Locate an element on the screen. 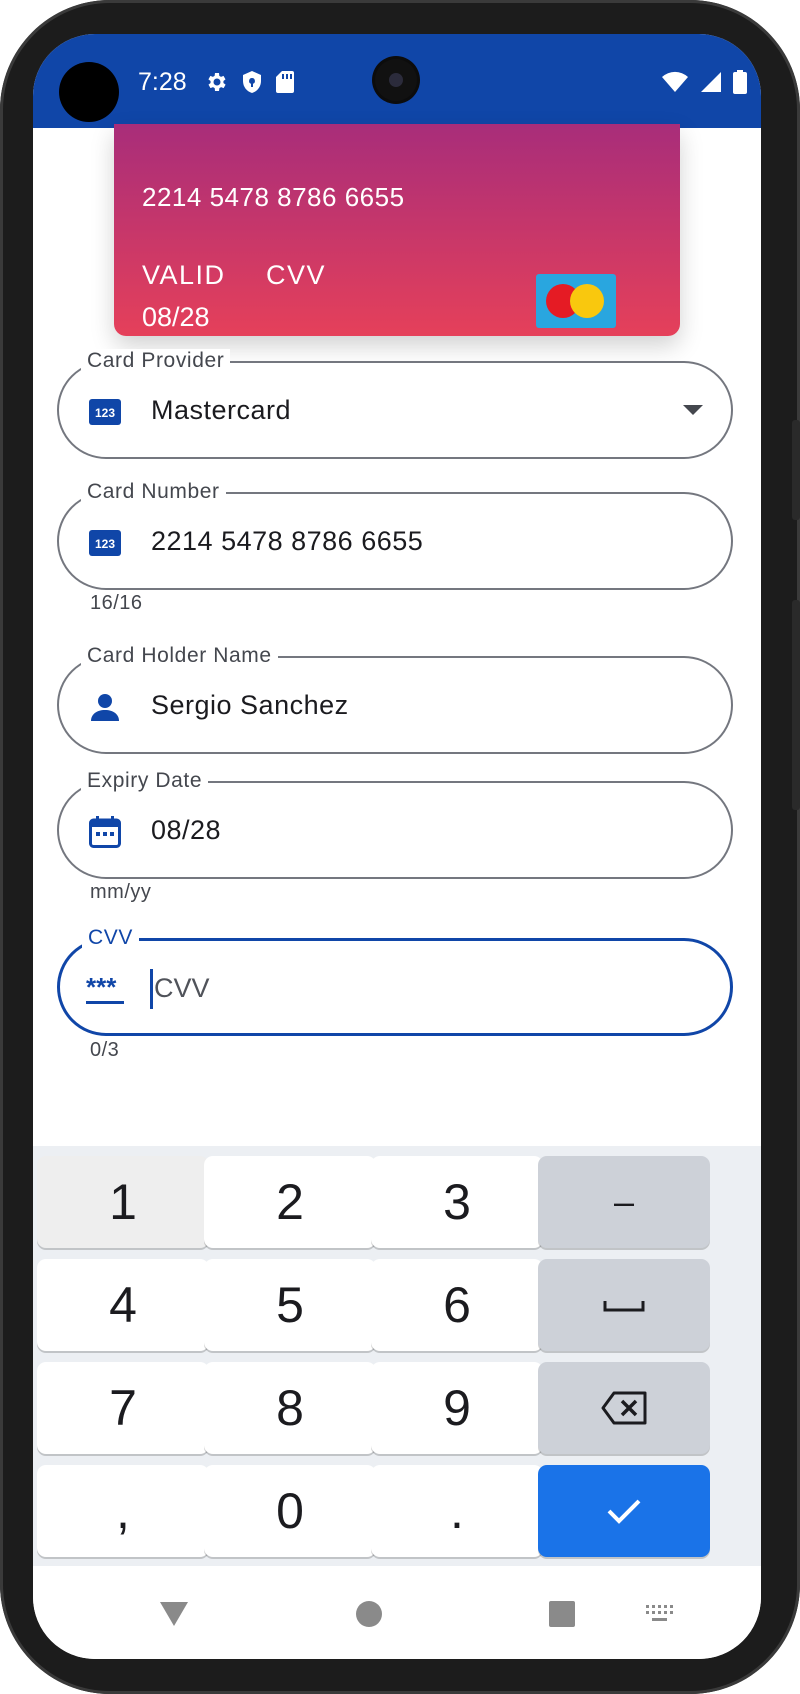 Image resolution: width=800 pixels, height=1694 pixels. key-space is located at coordinates (624, 1305).